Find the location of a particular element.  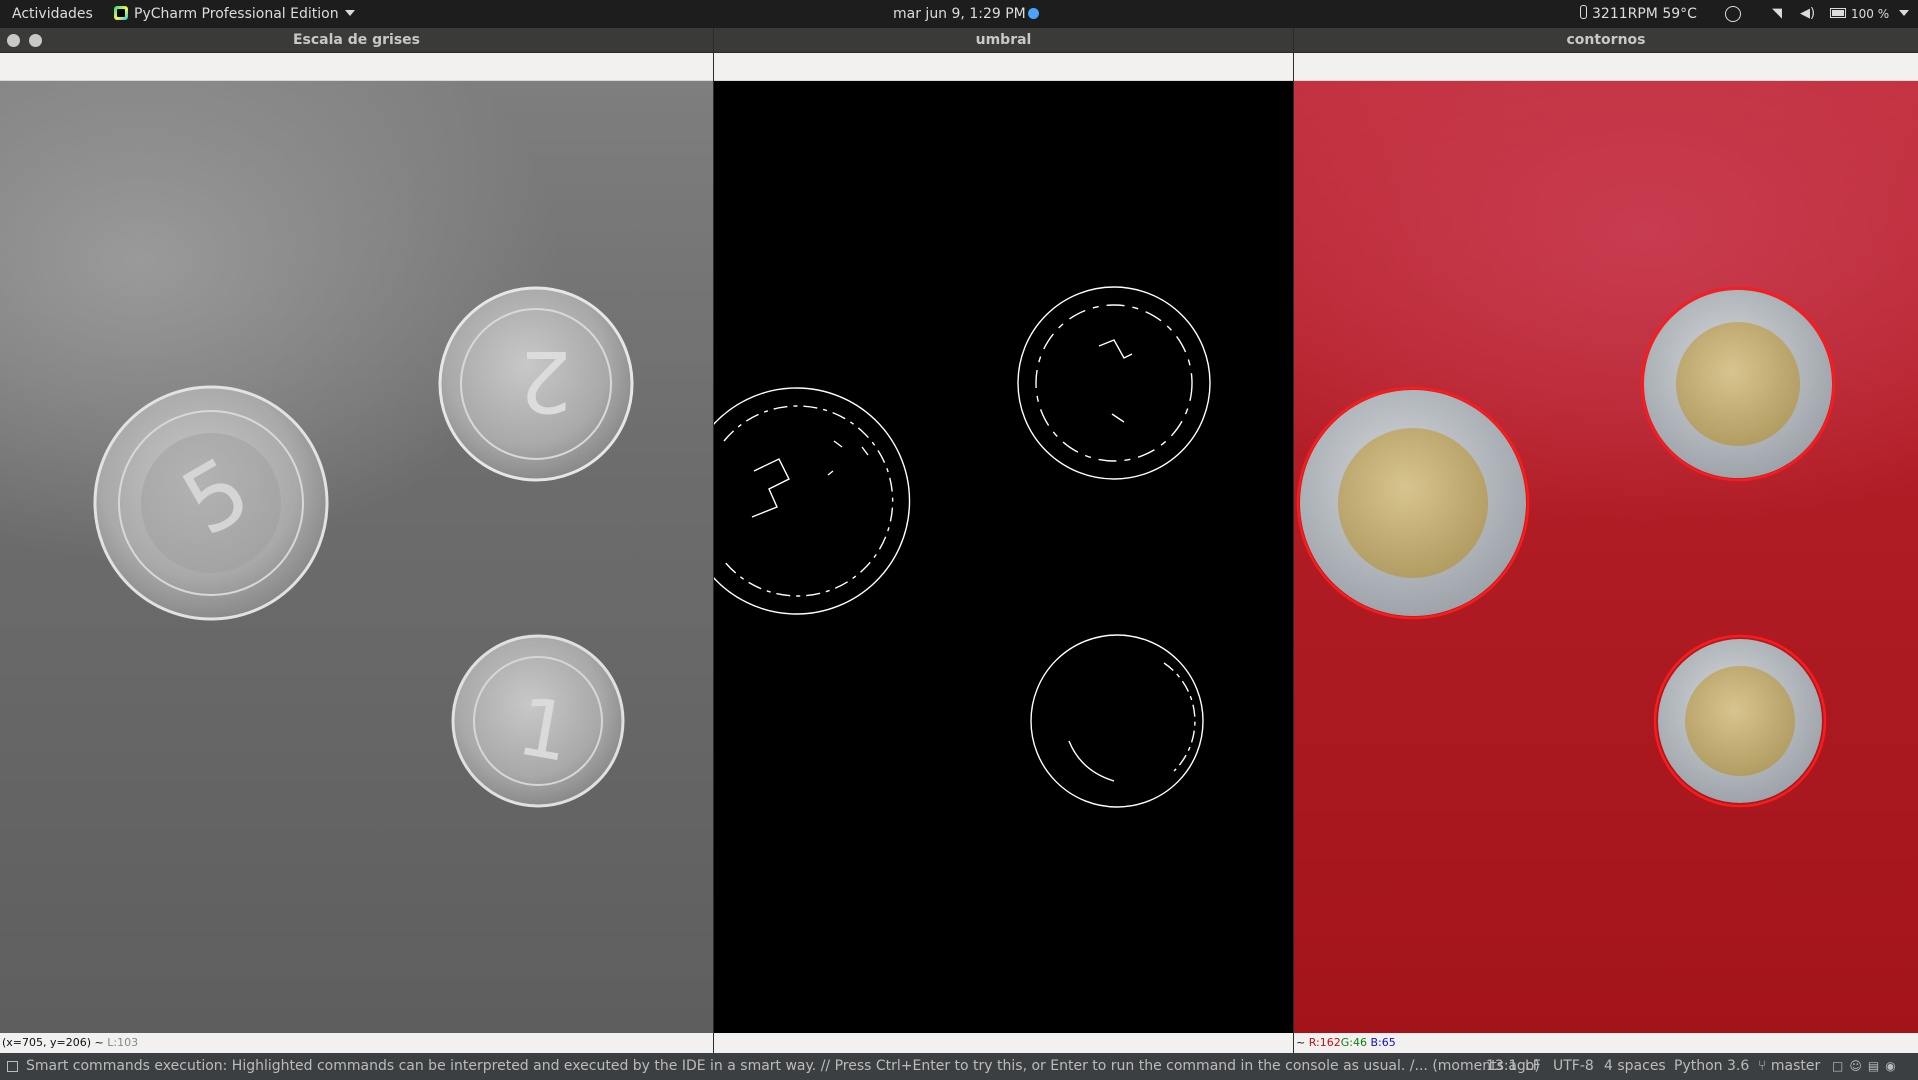

coin-medium is located at coordinates (1738, 384).